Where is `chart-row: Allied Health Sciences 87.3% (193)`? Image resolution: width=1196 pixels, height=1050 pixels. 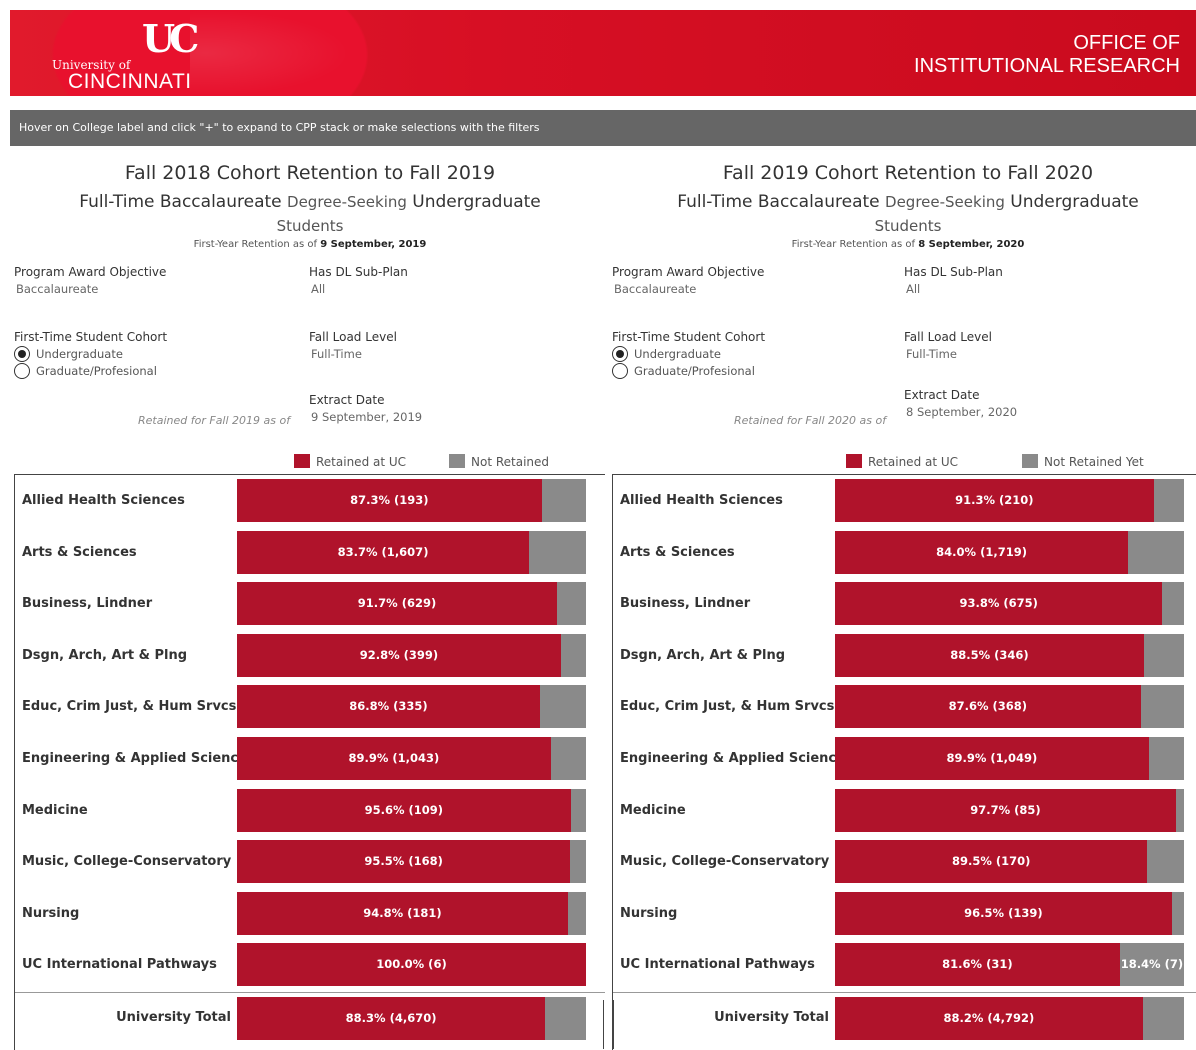
chart-row: Allied Health Sciences 87.3% (193) is located at coordinates (310, 501).